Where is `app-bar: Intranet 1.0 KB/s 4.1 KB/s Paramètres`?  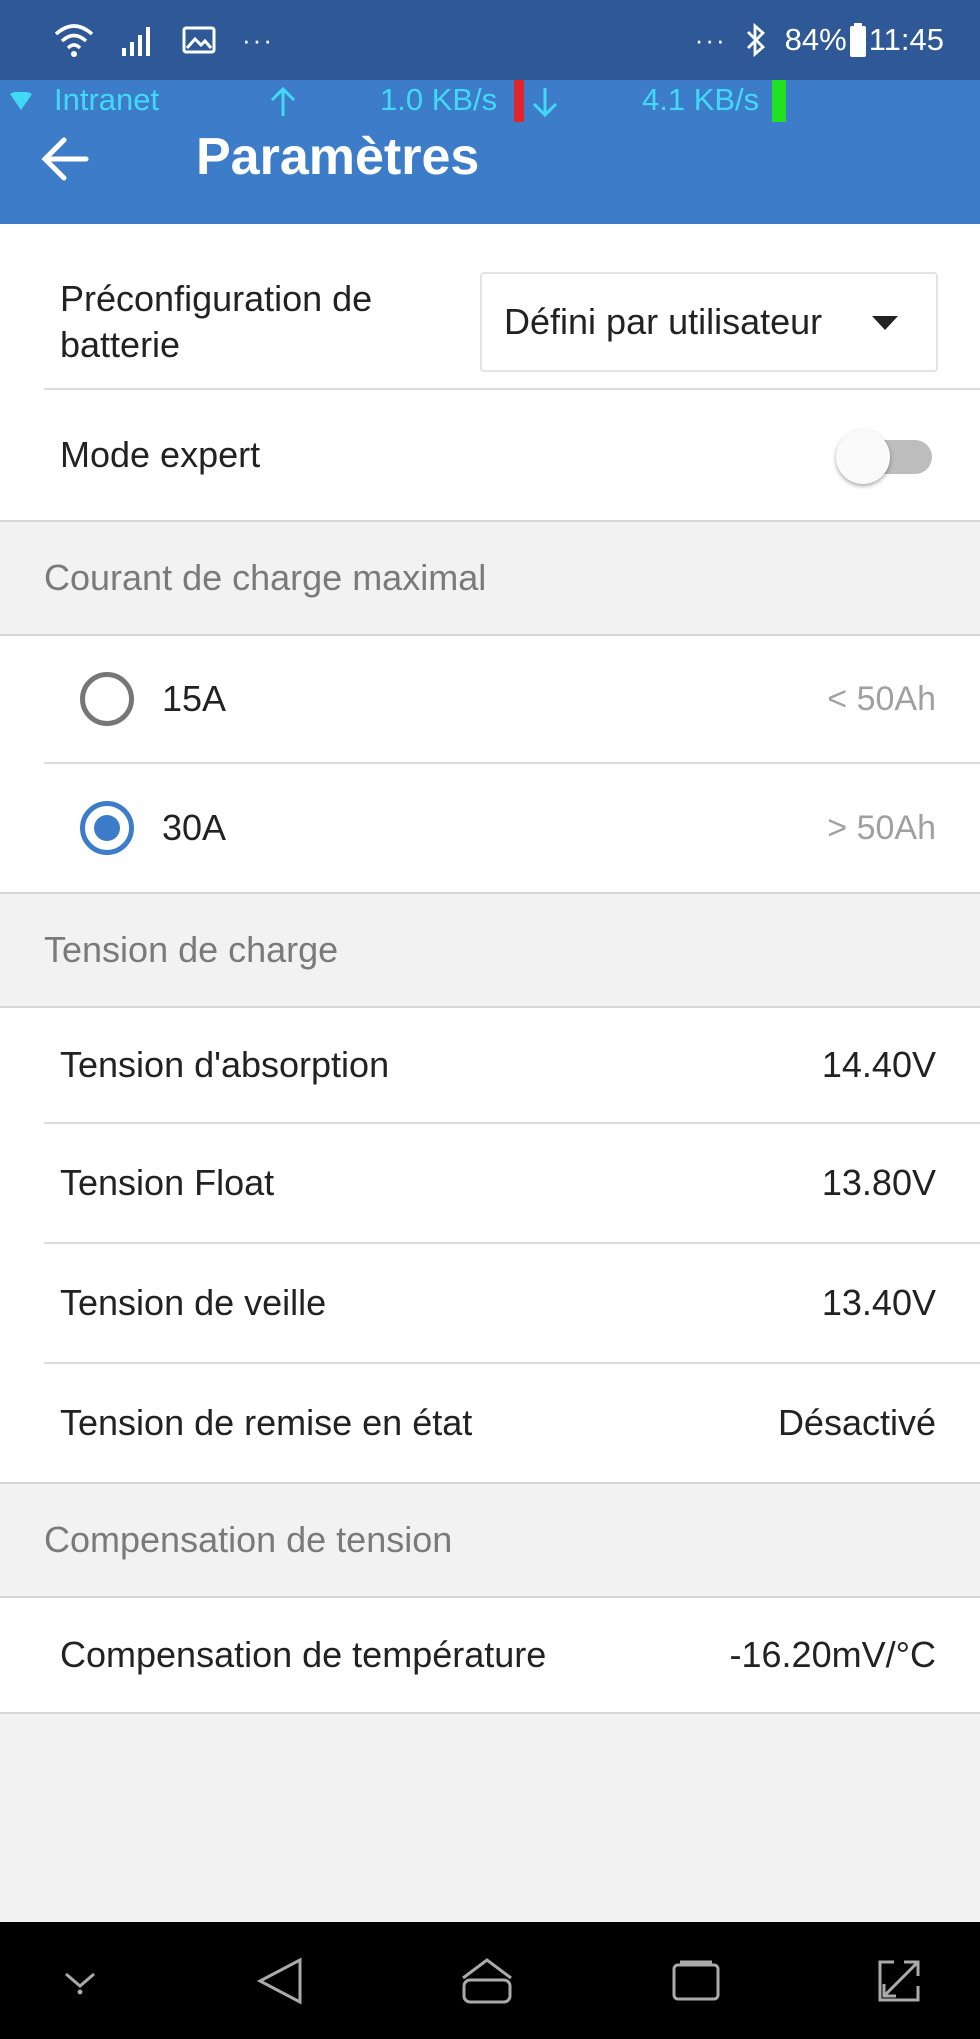 app-bar: Intranet 1.0 KB/s 4.1 KB/s Paramètres is located at coordinates (490, 152).